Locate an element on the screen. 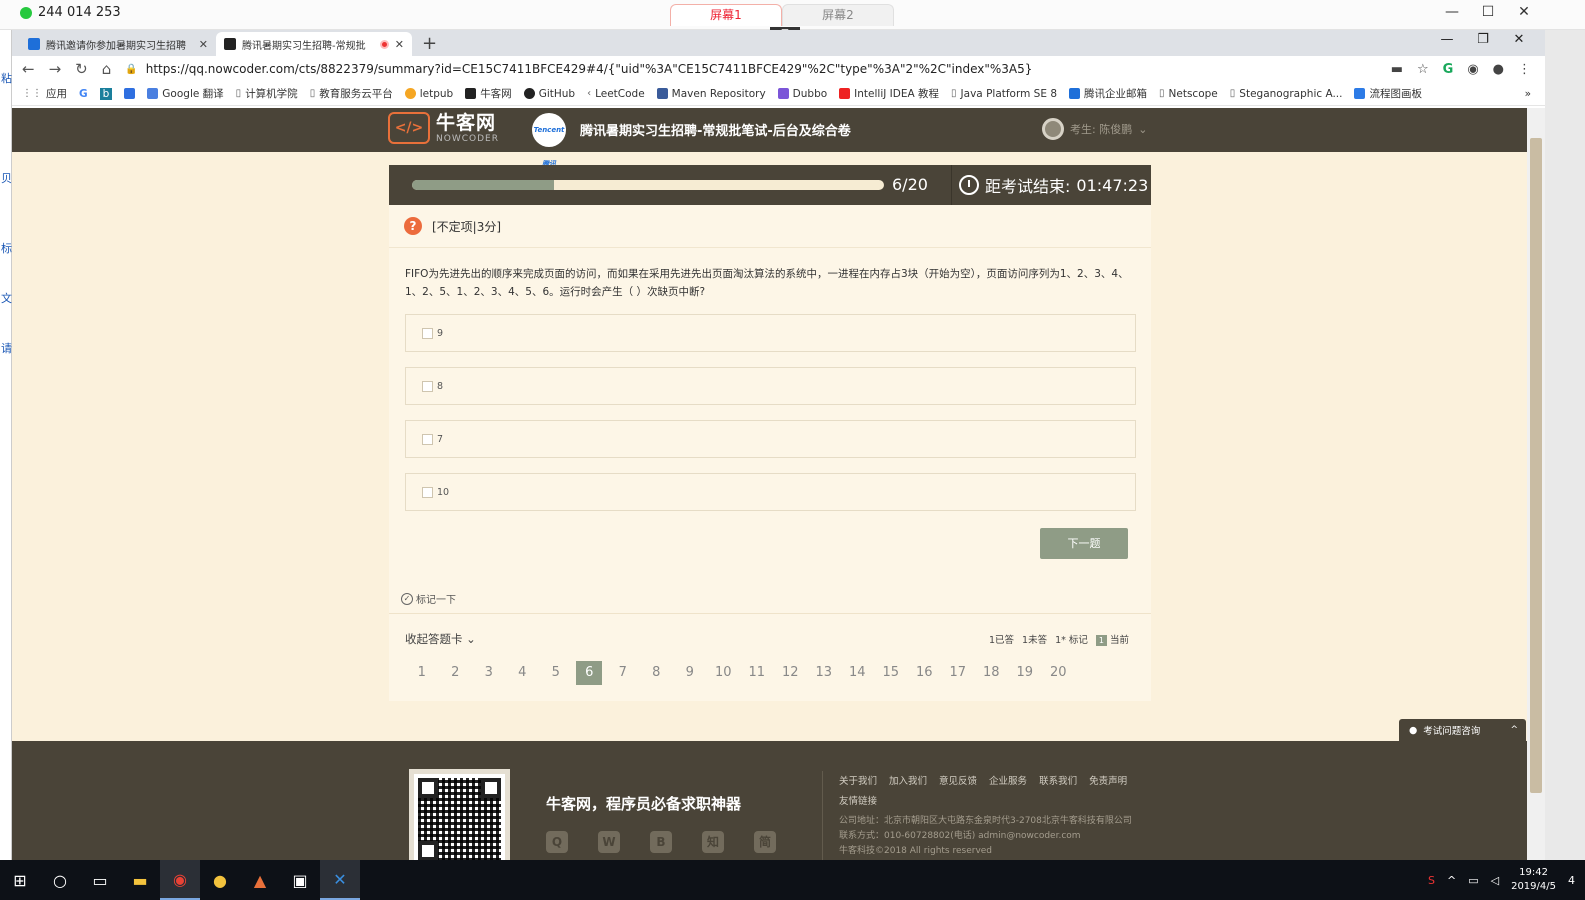 This screenshot has width=1585, height=900. close-button: ✕ is located at coordinates (1524, 12).